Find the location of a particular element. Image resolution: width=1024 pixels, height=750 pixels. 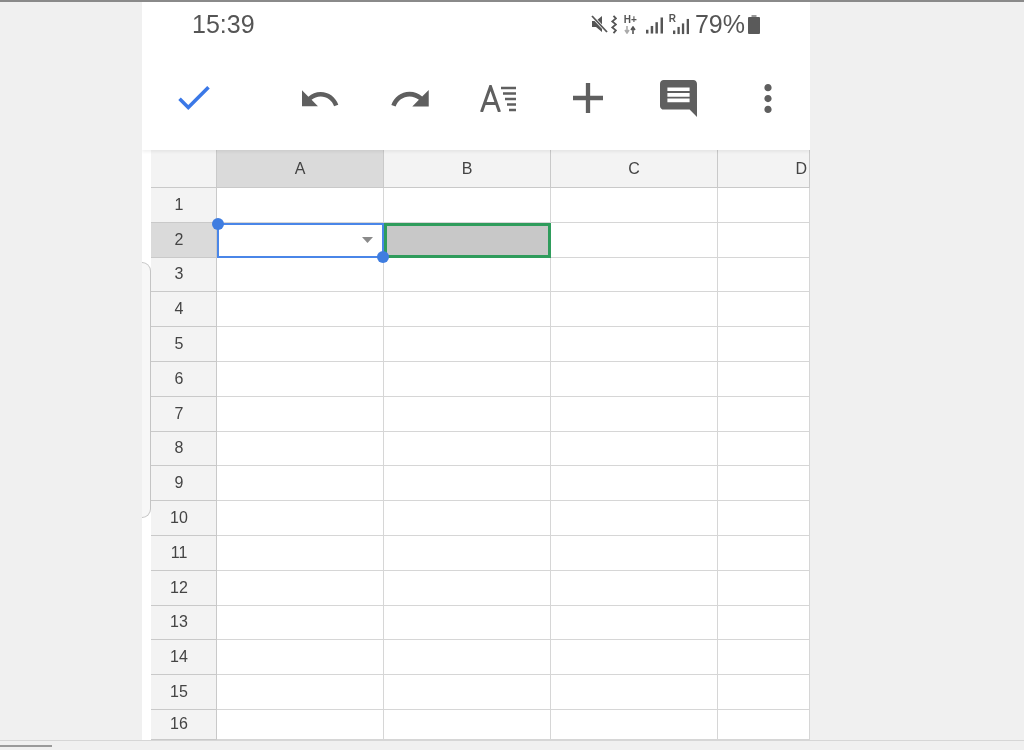

redo-icon is located at coordinates (410, 98).